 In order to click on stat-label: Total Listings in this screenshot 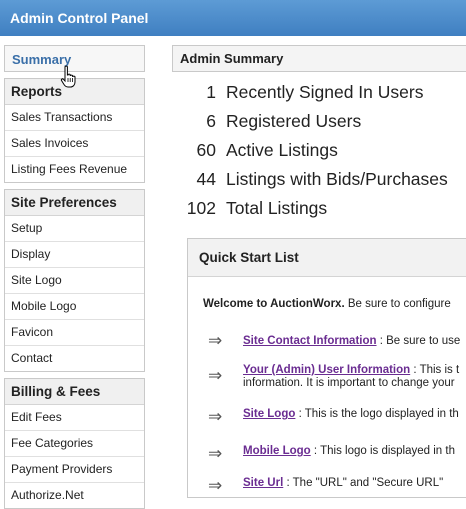, I will do `click(277, 208)`.